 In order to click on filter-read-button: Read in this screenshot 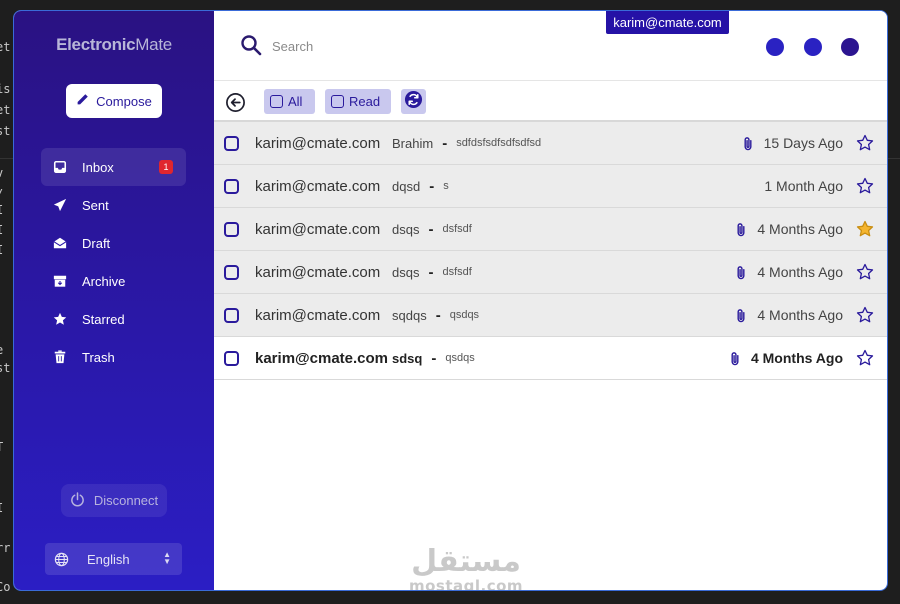, I will do `click(358, 101)`.